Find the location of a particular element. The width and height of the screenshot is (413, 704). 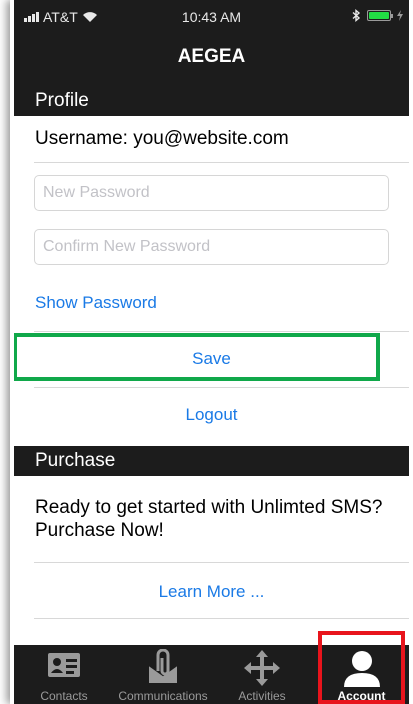

paperclip-envelope-icon is located at coordinates (163, 666).